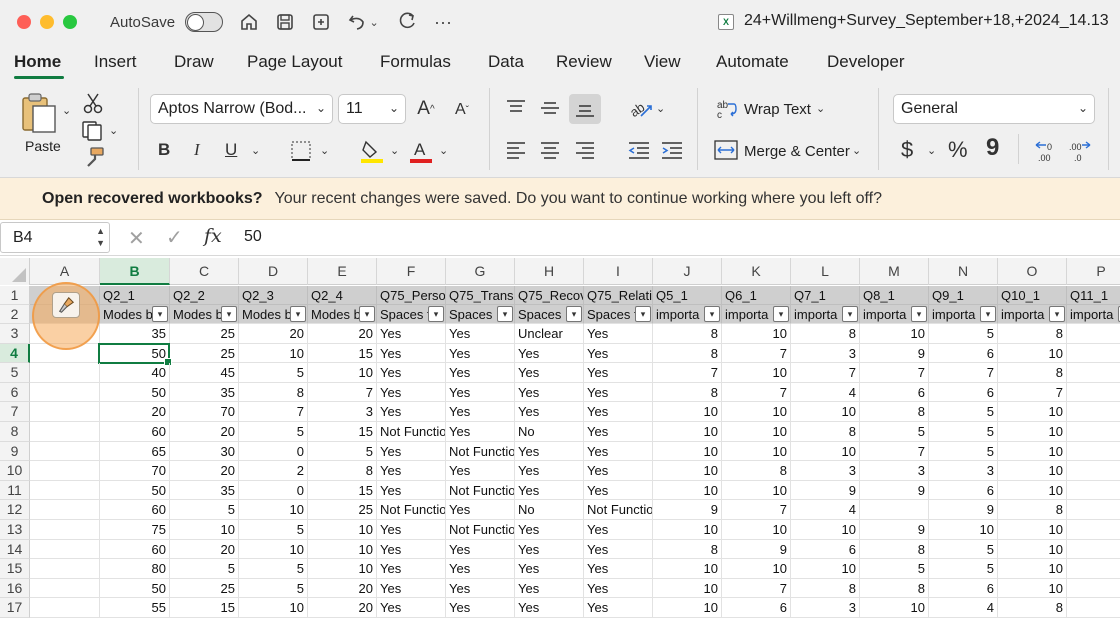 This screenshot has width=1120, height=626. Describe the element at coordinates (342, 490) in the screenshot. I see `cell-e11: 15` at that location.